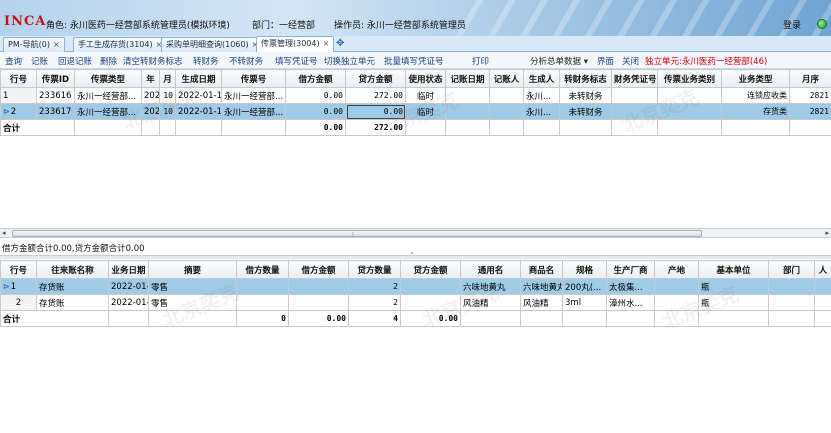 The width and height of the screenshot is (831, 433). Describe the element at coordinates (4, 233) in the screenshot. I see `scroll-left-icon: ◂` at that location.